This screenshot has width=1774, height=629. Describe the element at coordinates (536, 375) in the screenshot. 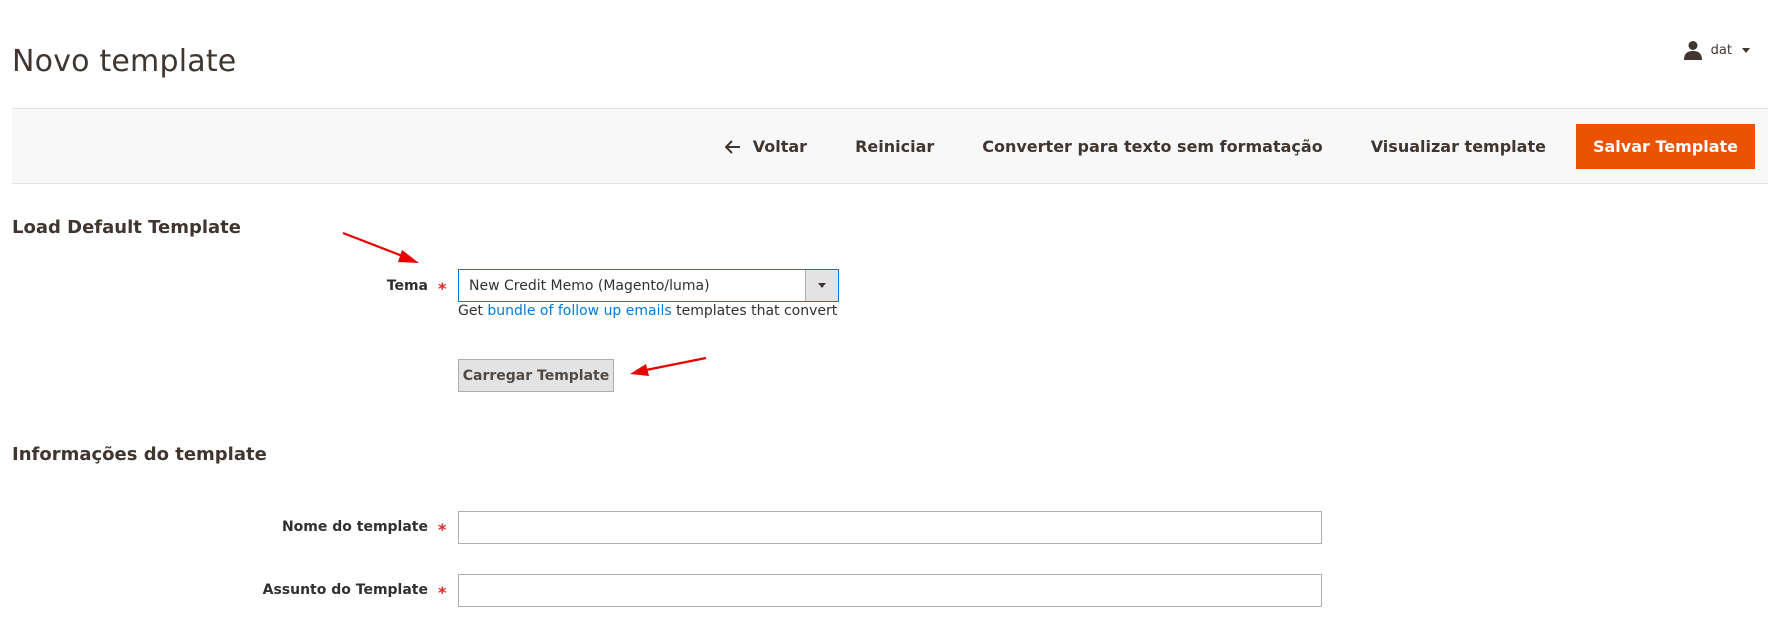

I see `load-template-button: Carregar Template` at that location.